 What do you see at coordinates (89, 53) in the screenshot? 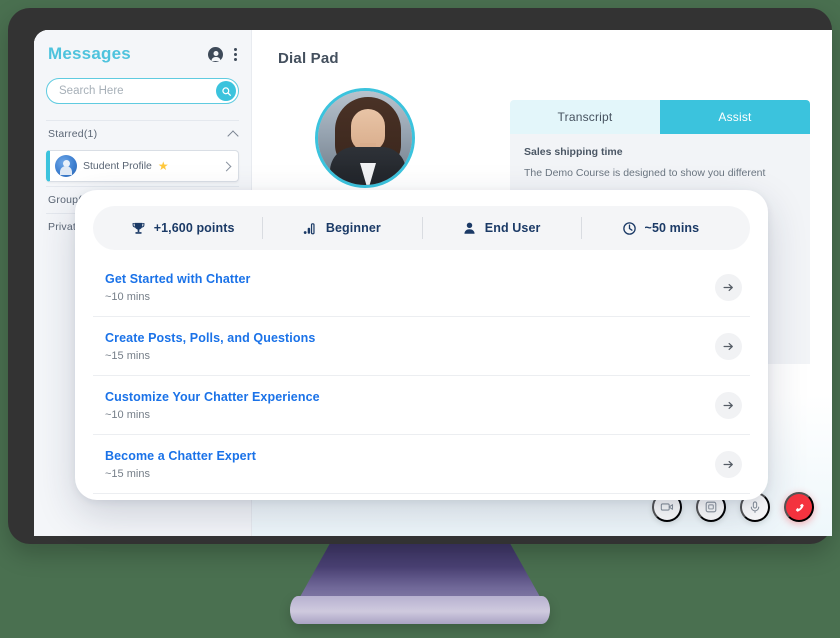
I see `page-title: Messages` at bounding box center [89, 53].